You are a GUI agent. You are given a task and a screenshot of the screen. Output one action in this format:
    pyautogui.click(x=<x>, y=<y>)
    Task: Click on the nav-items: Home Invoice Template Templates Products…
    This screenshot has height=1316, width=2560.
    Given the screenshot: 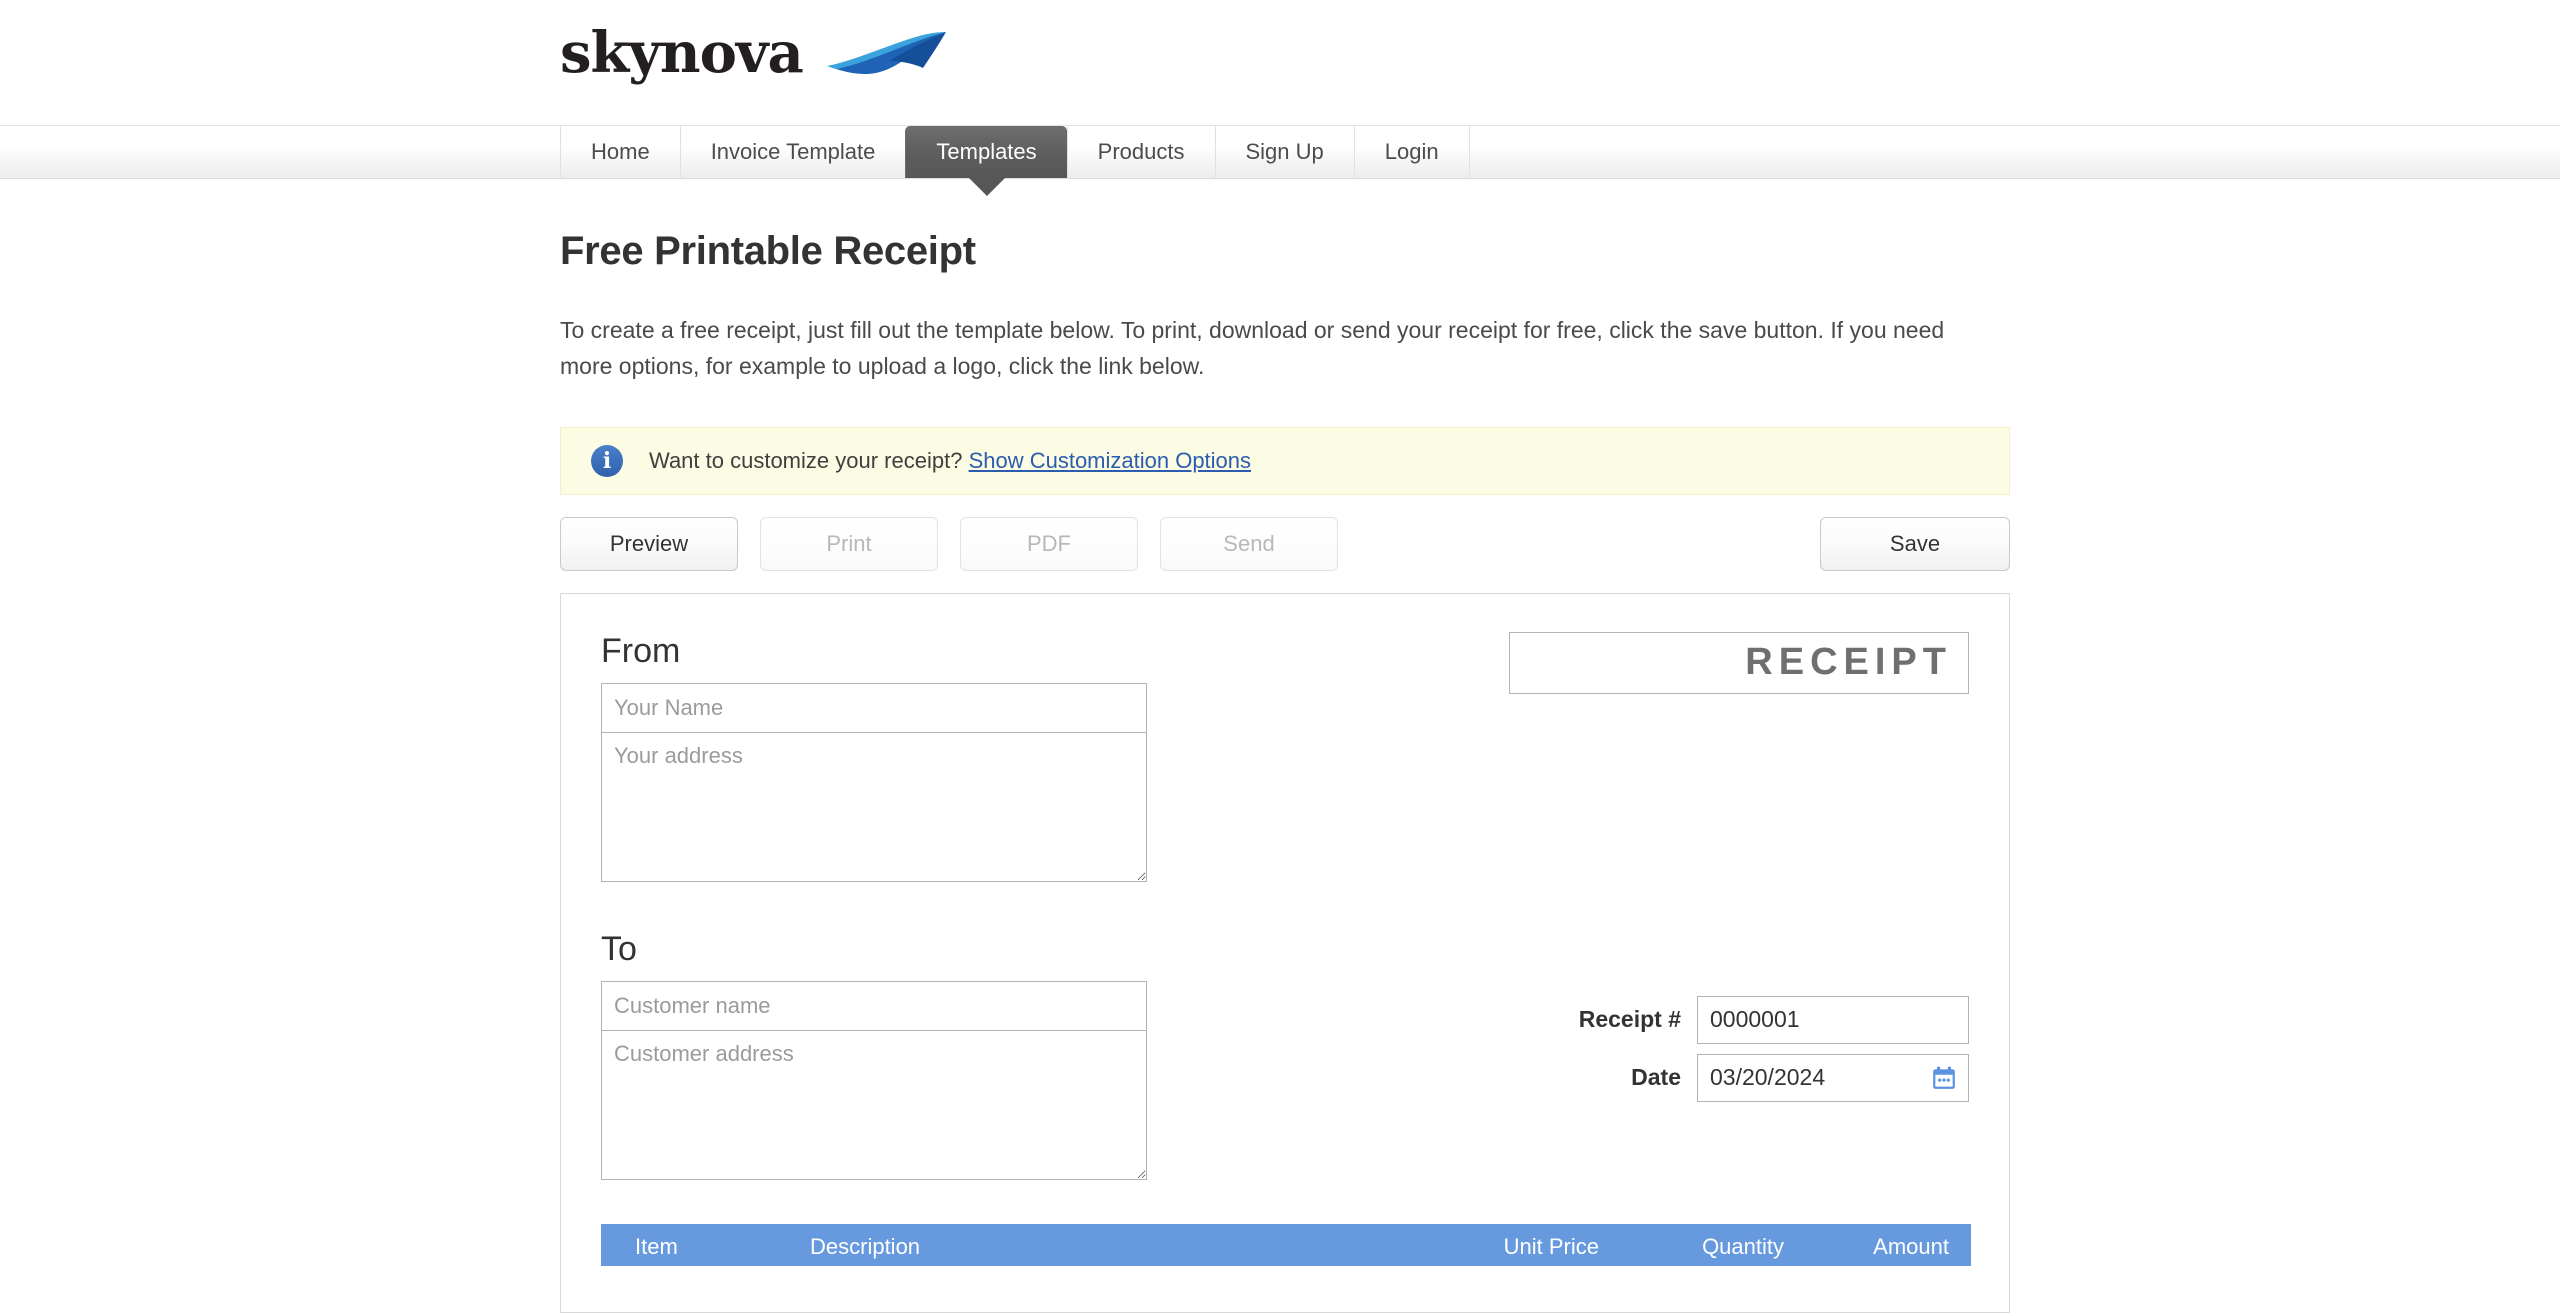 What is the action you would take?
    pyautogui.click(x=1015, y=152)
    